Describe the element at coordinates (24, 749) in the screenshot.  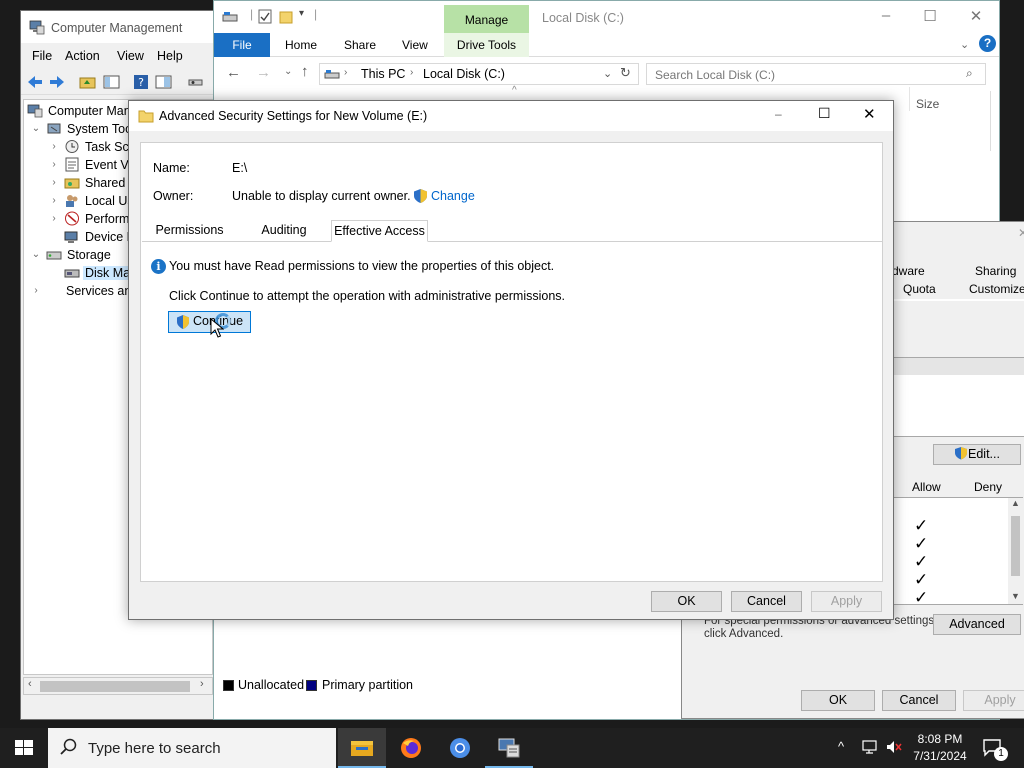
I see `start-windows-icon` at that location.